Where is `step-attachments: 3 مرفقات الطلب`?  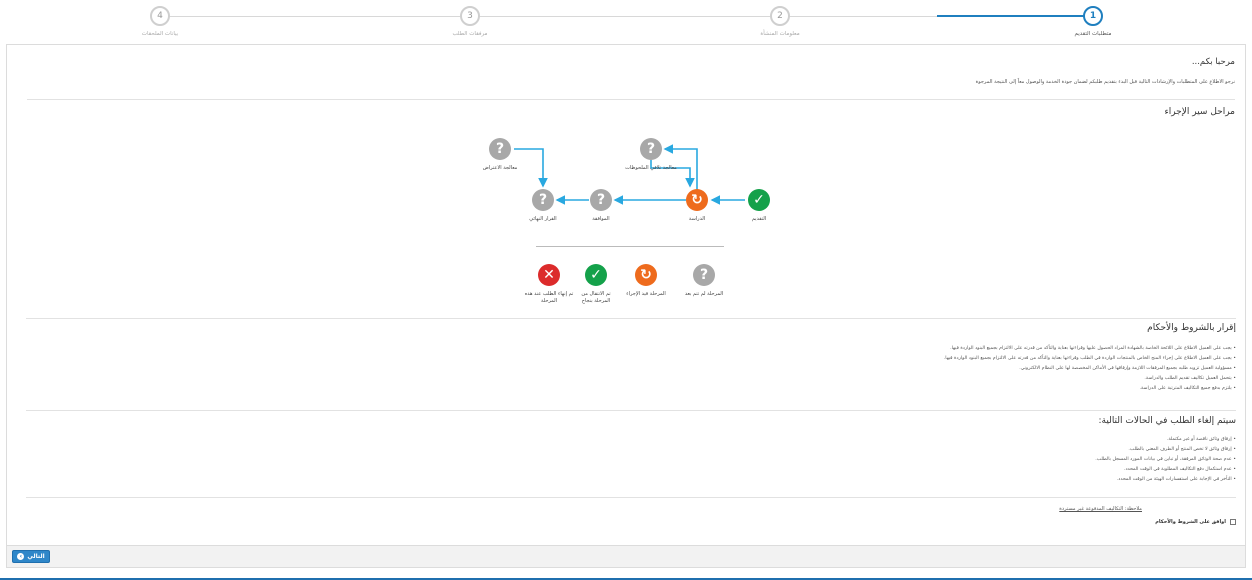 step-attachments: 3 مرفقات الطلب is located at coordinates (470, 21).